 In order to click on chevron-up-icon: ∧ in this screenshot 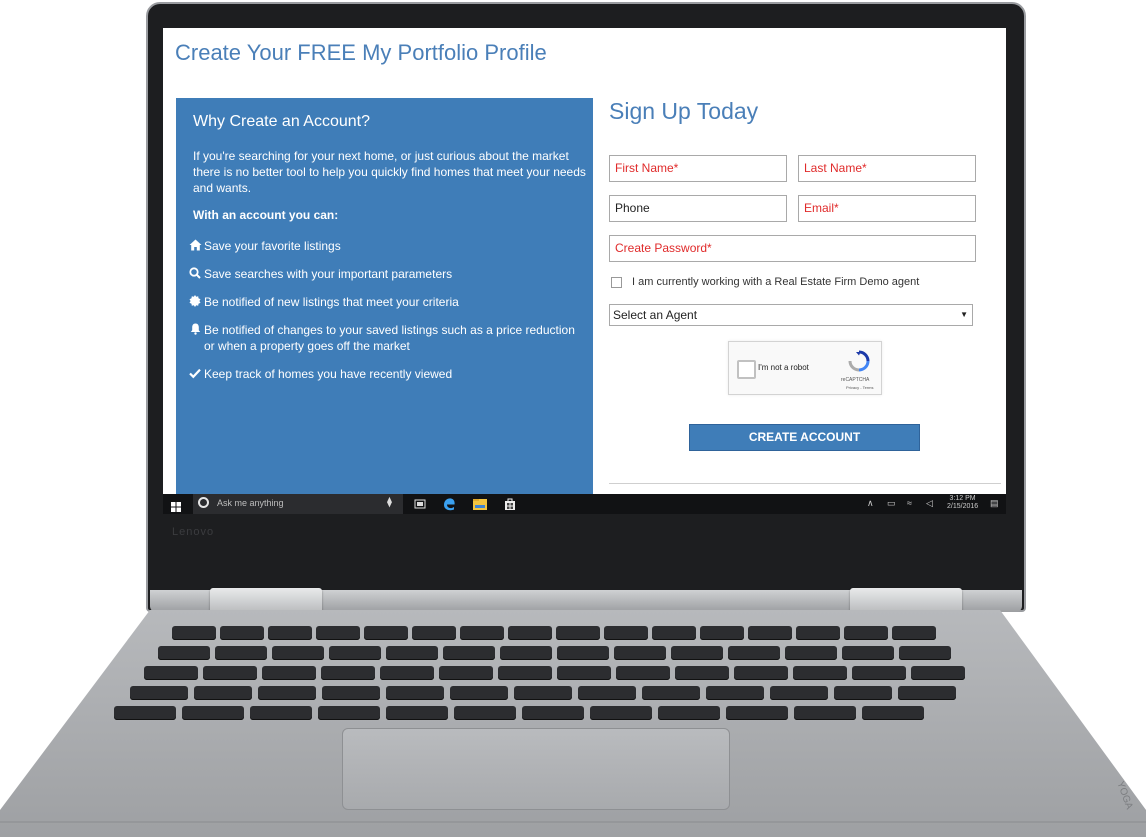, I will do `click(870, 503)`.